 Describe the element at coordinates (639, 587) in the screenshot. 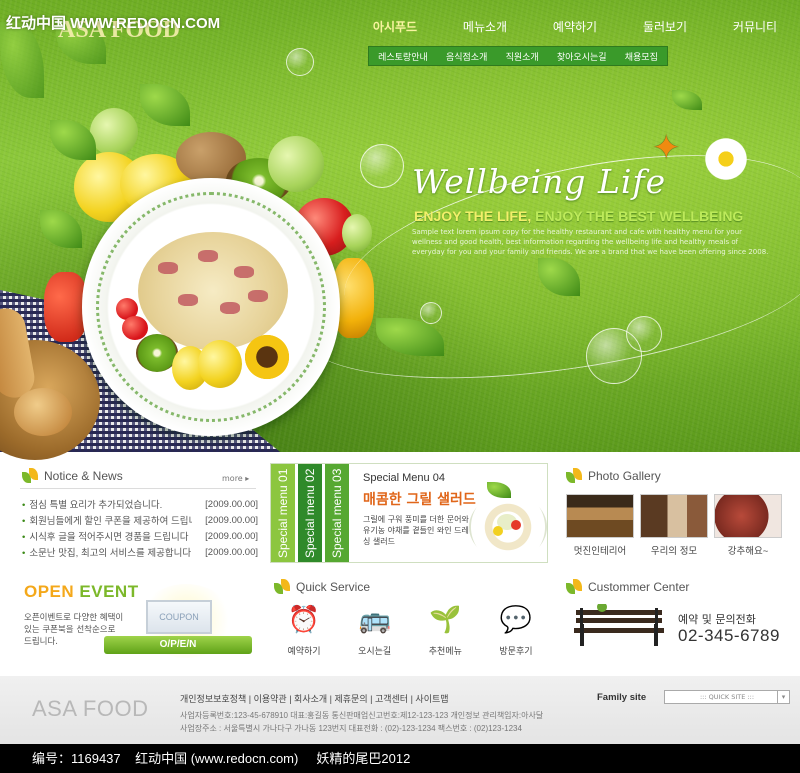

I see `customer-center-title: Custommer Center` at that location.